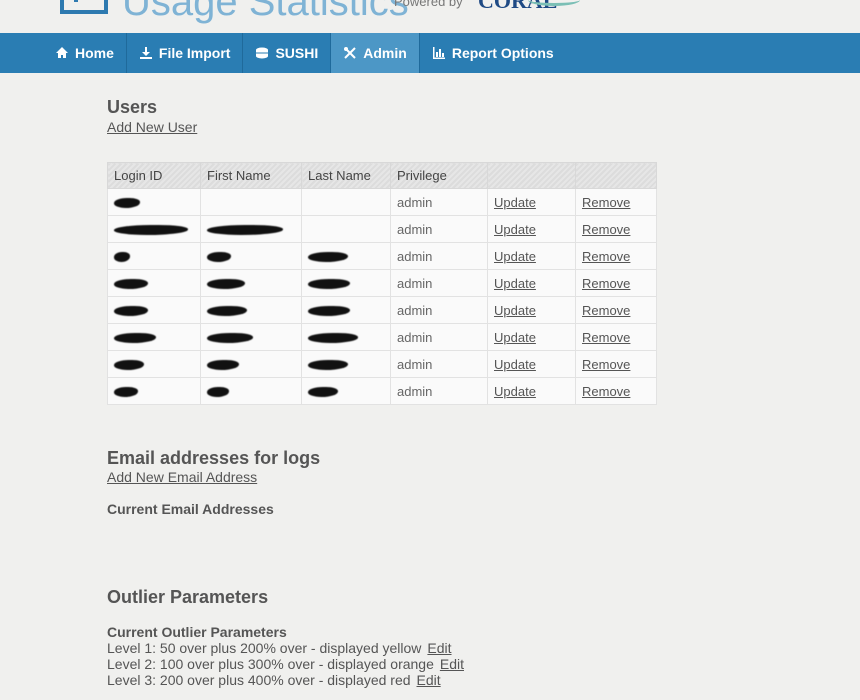  I want to click on download-icon, so click(146, 53).